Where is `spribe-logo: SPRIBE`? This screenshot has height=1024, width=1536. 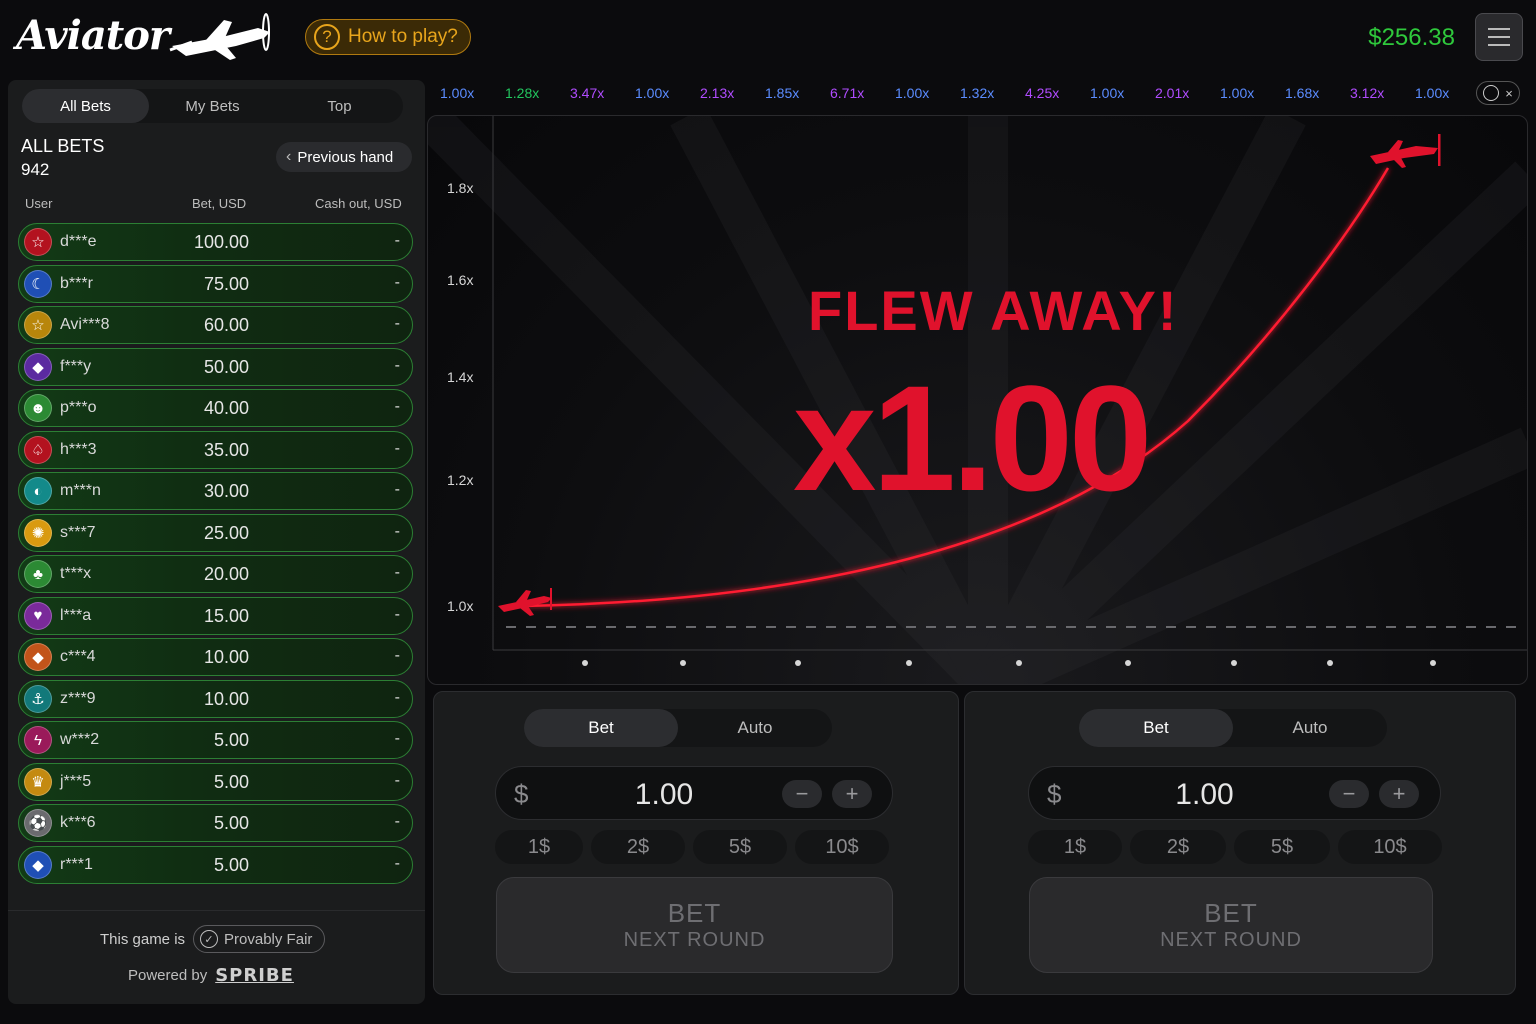
spribe-logo: SPRIBE is located at coordinates (254, 975).